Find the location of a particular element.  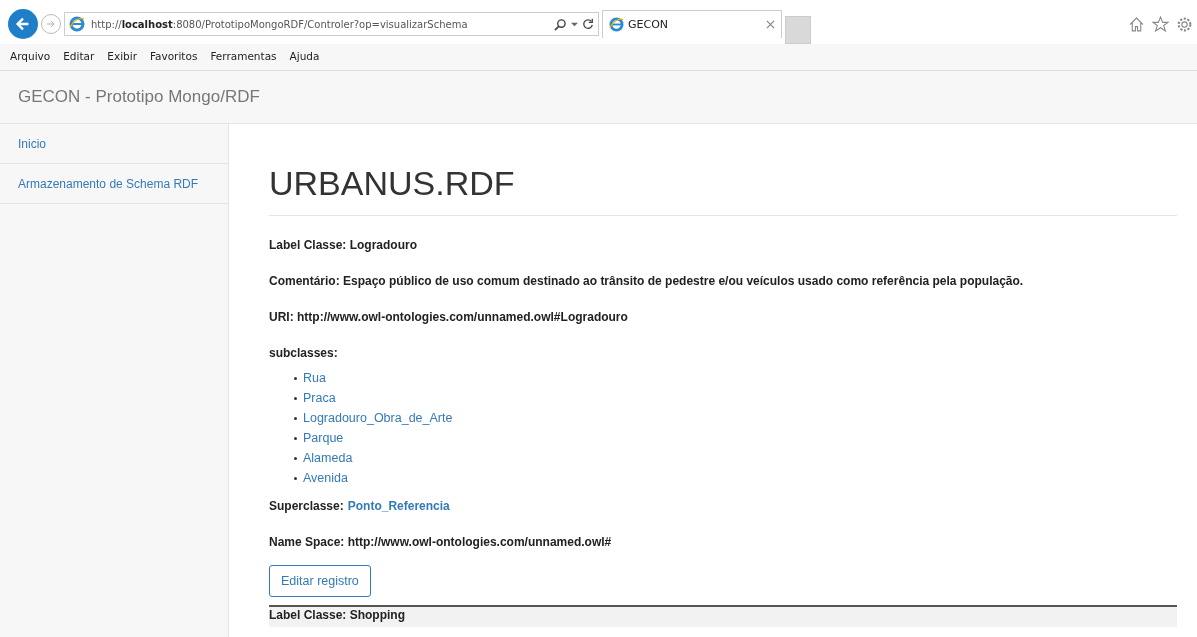

address-bar: http://localhost:8080/PrototipoMongoRDF/Controler?op=visualizarSchema is located at coordinates (331, 24).